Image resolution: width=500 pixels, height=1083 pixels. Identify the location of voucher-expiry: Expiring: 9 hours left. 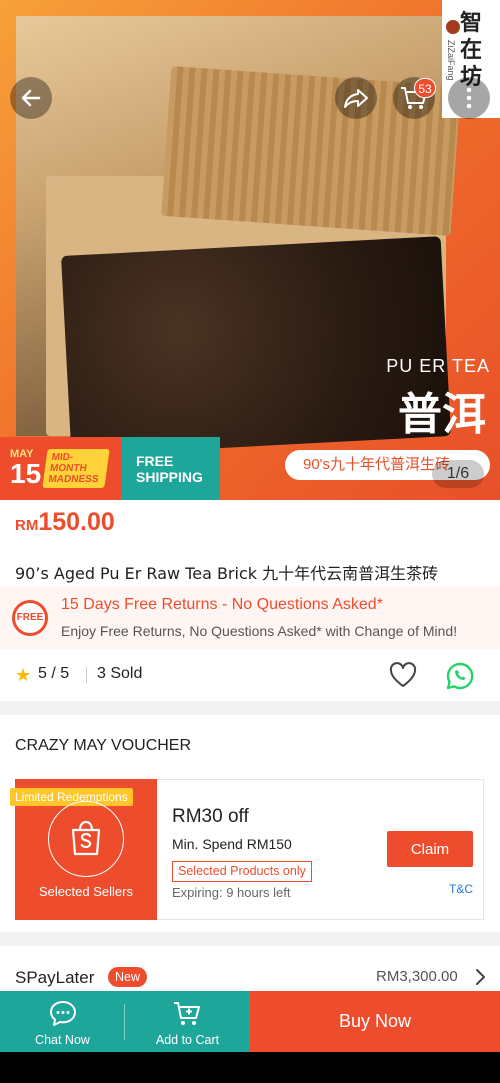
(231, 892).